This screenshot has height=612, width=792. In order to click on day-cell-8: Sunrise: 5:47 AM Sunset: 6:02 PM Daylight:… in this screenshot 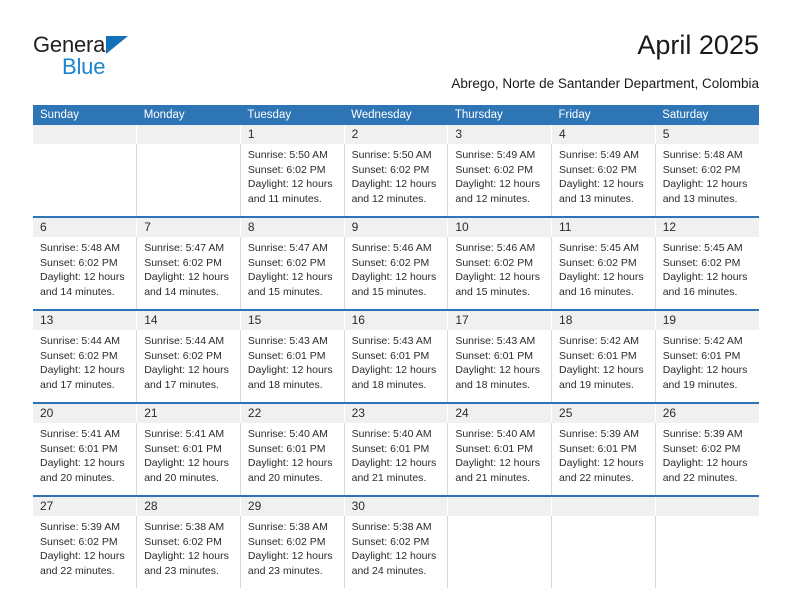, I will do `click(292, 273)`.